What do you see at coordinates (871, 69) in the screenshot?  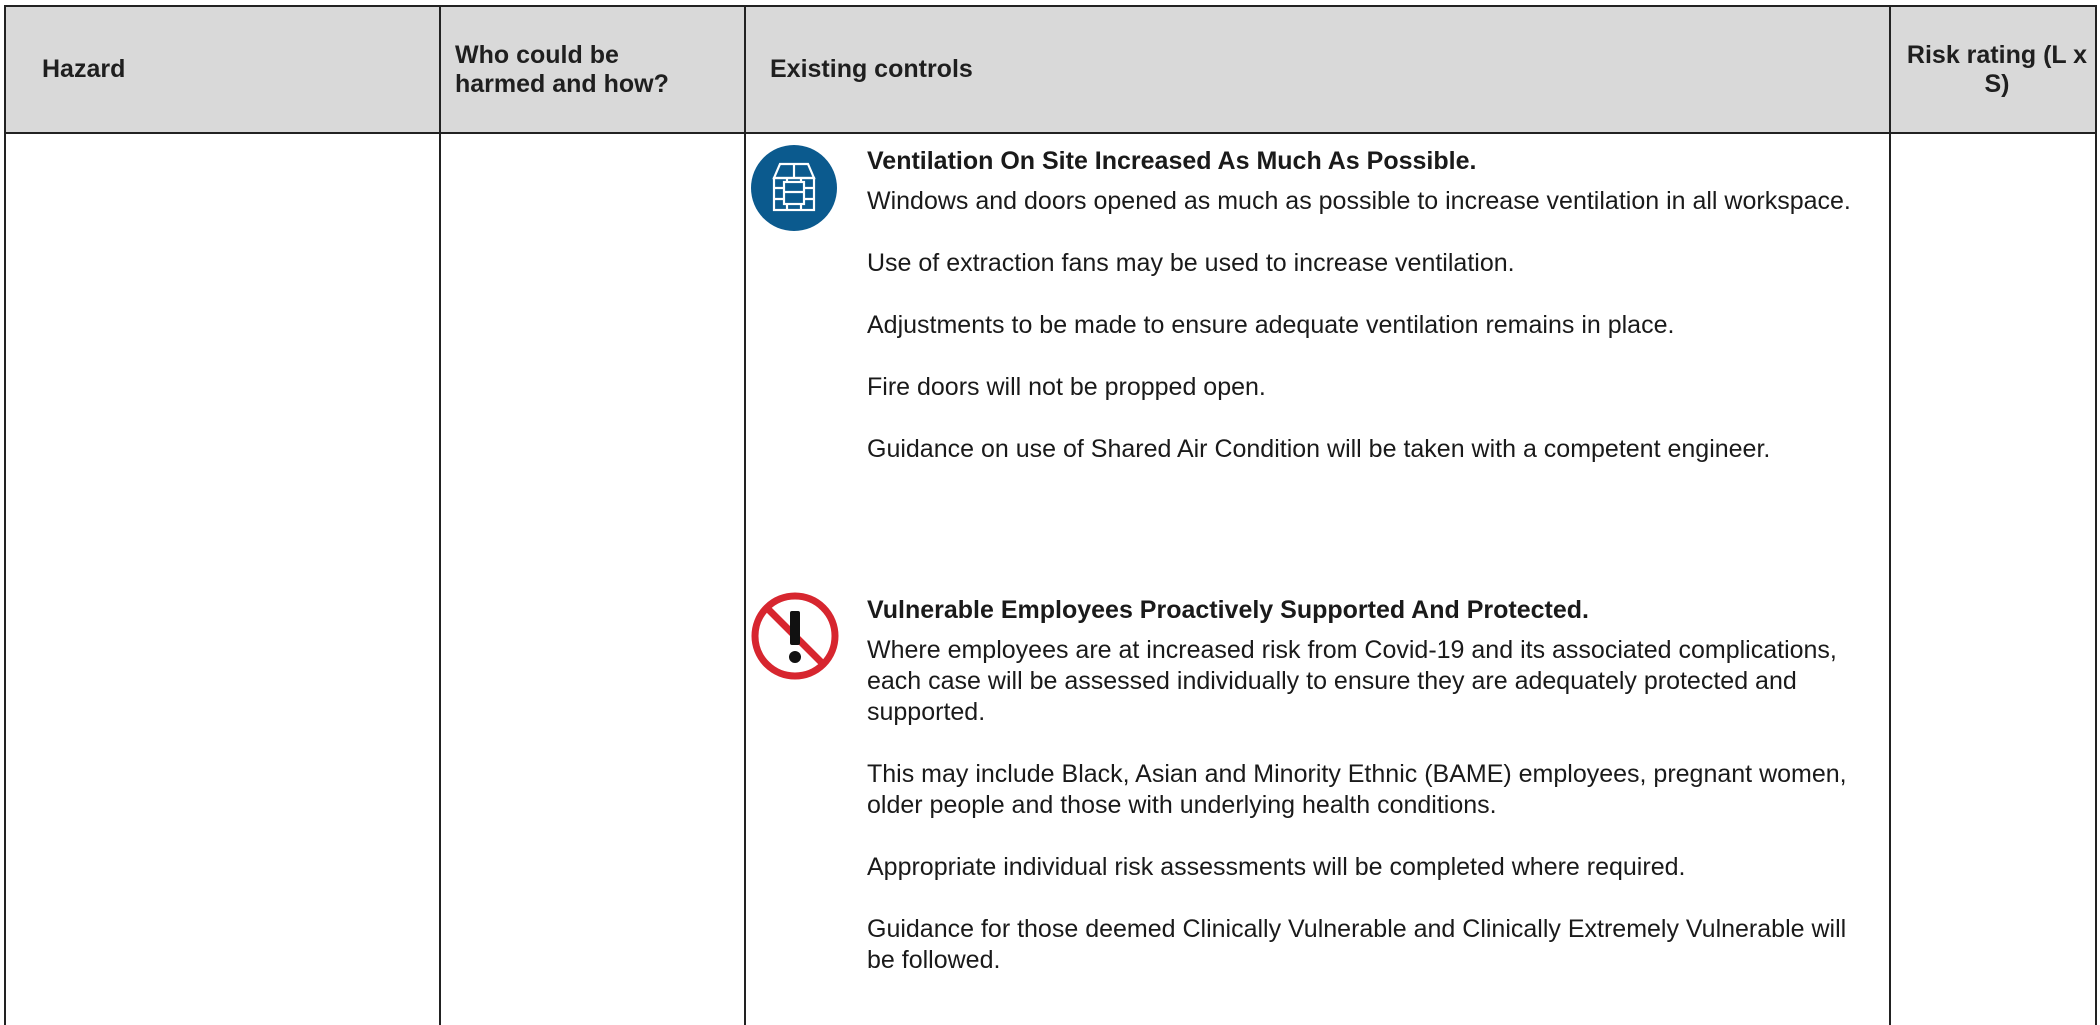 I see `header-existing-controls: Existing controls` at bounding box center [871, 69].